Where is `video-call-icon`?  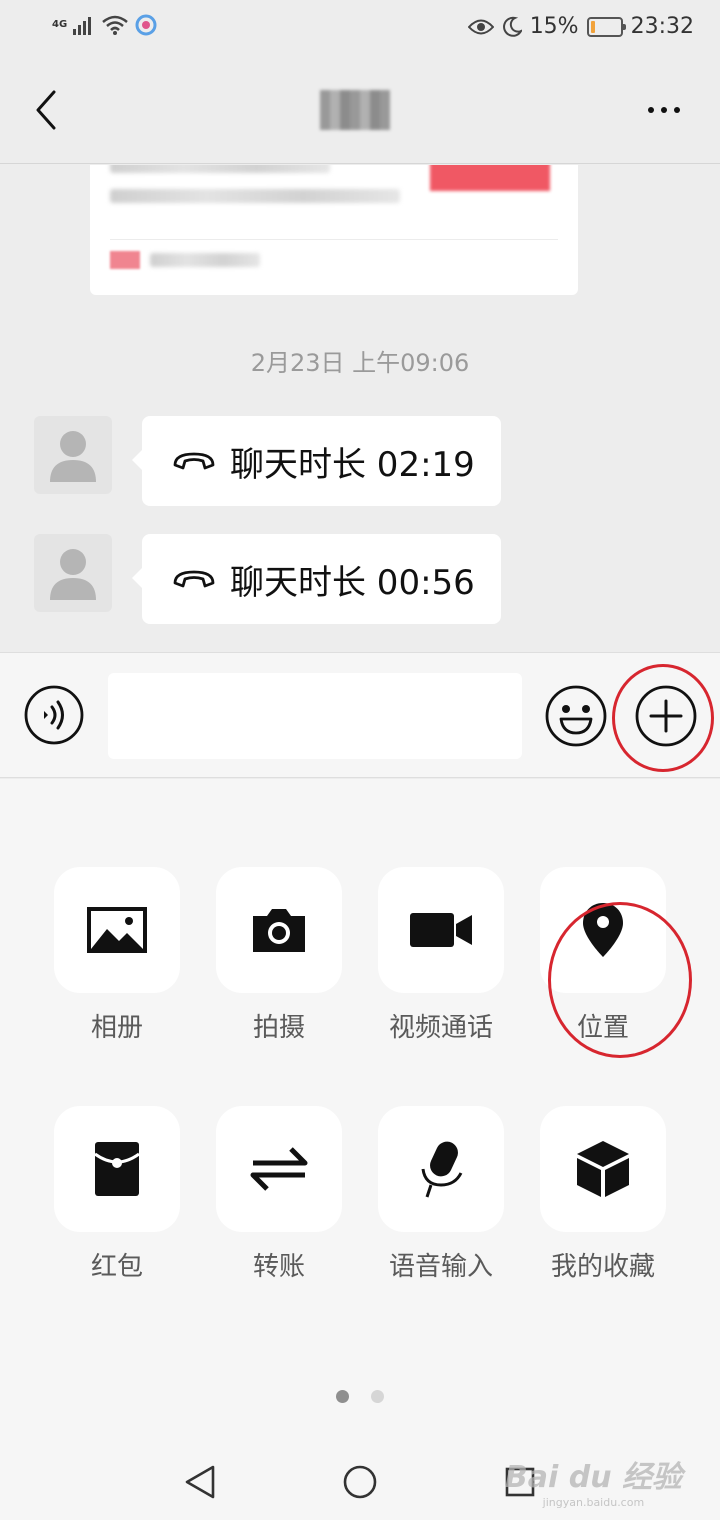 video-call-icon is located at coordinates (441, 930).